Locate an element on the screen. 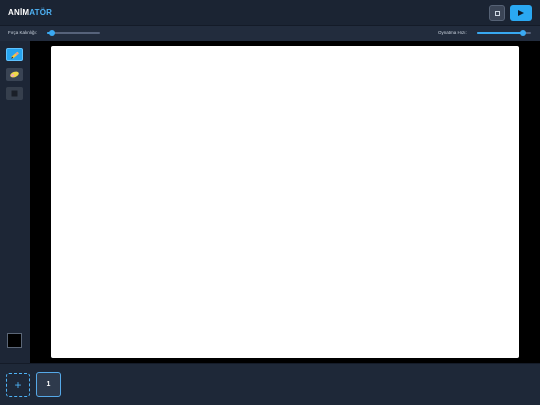 This screenshot has width=540, height=405. playback-speed-slider is located at coordinates (504, 33).